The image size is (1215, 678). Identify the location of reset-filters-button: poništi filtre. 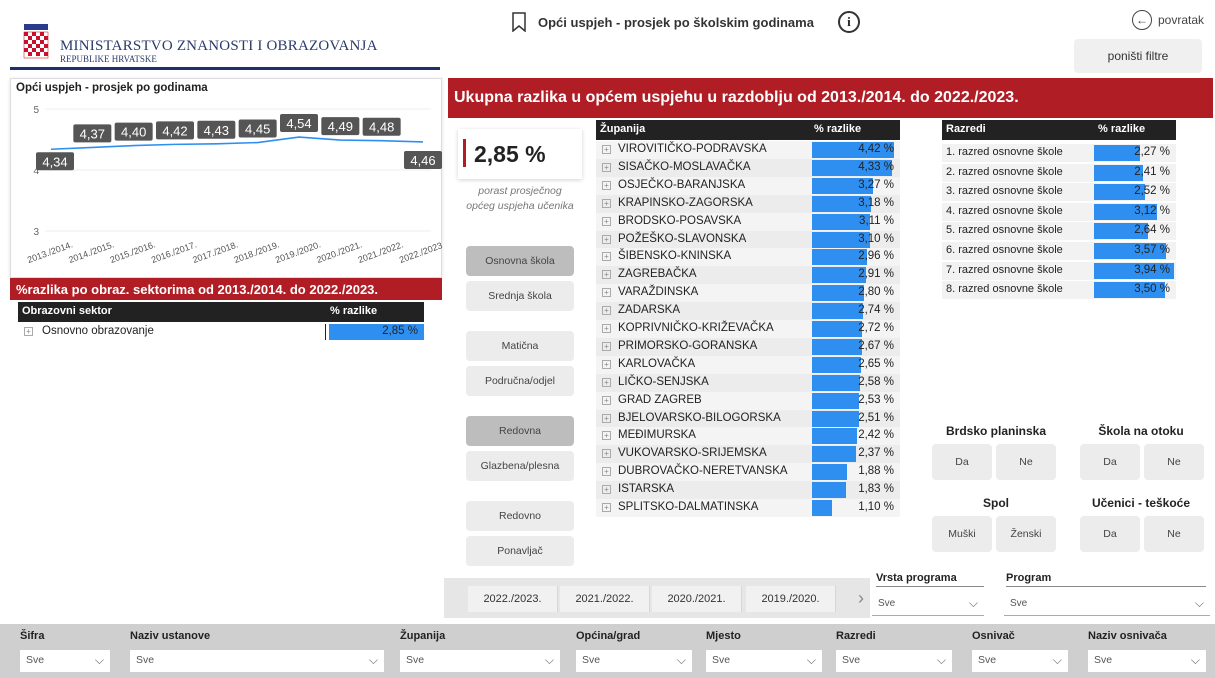
(1138, 56).